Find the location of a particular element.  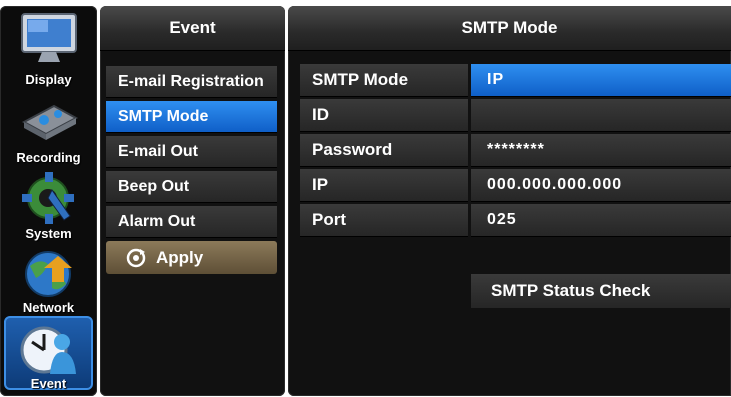

menu-item-email-registration: E-mail Registration is located at coordinates (191, 82).